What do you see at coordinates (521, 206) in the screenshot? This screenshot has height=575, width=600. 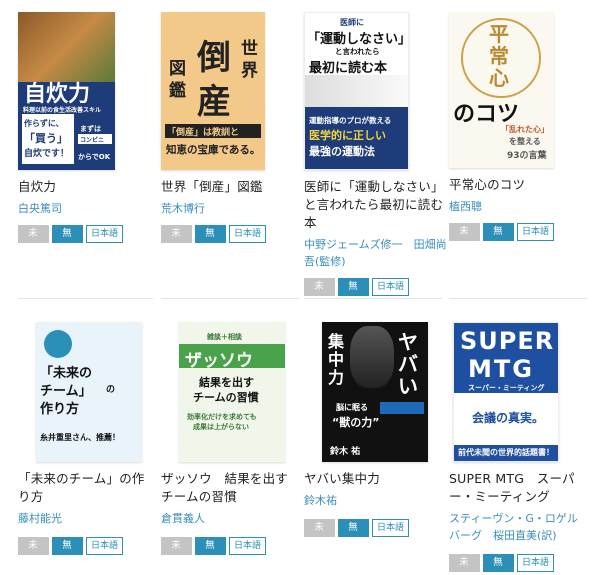 I see `book-author: 植西聰` at bounding box center [521, 206].